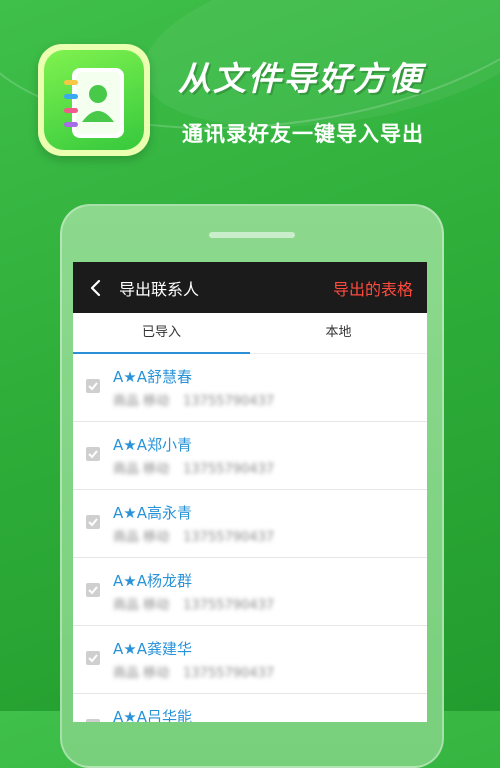 Image resolution: width=500 pixels, height=768 pixels. What do you see at coordinates (152, 377) in the screenshot?
I see `contact-name: A★A舒慧春` at bounding box center [152, 377].